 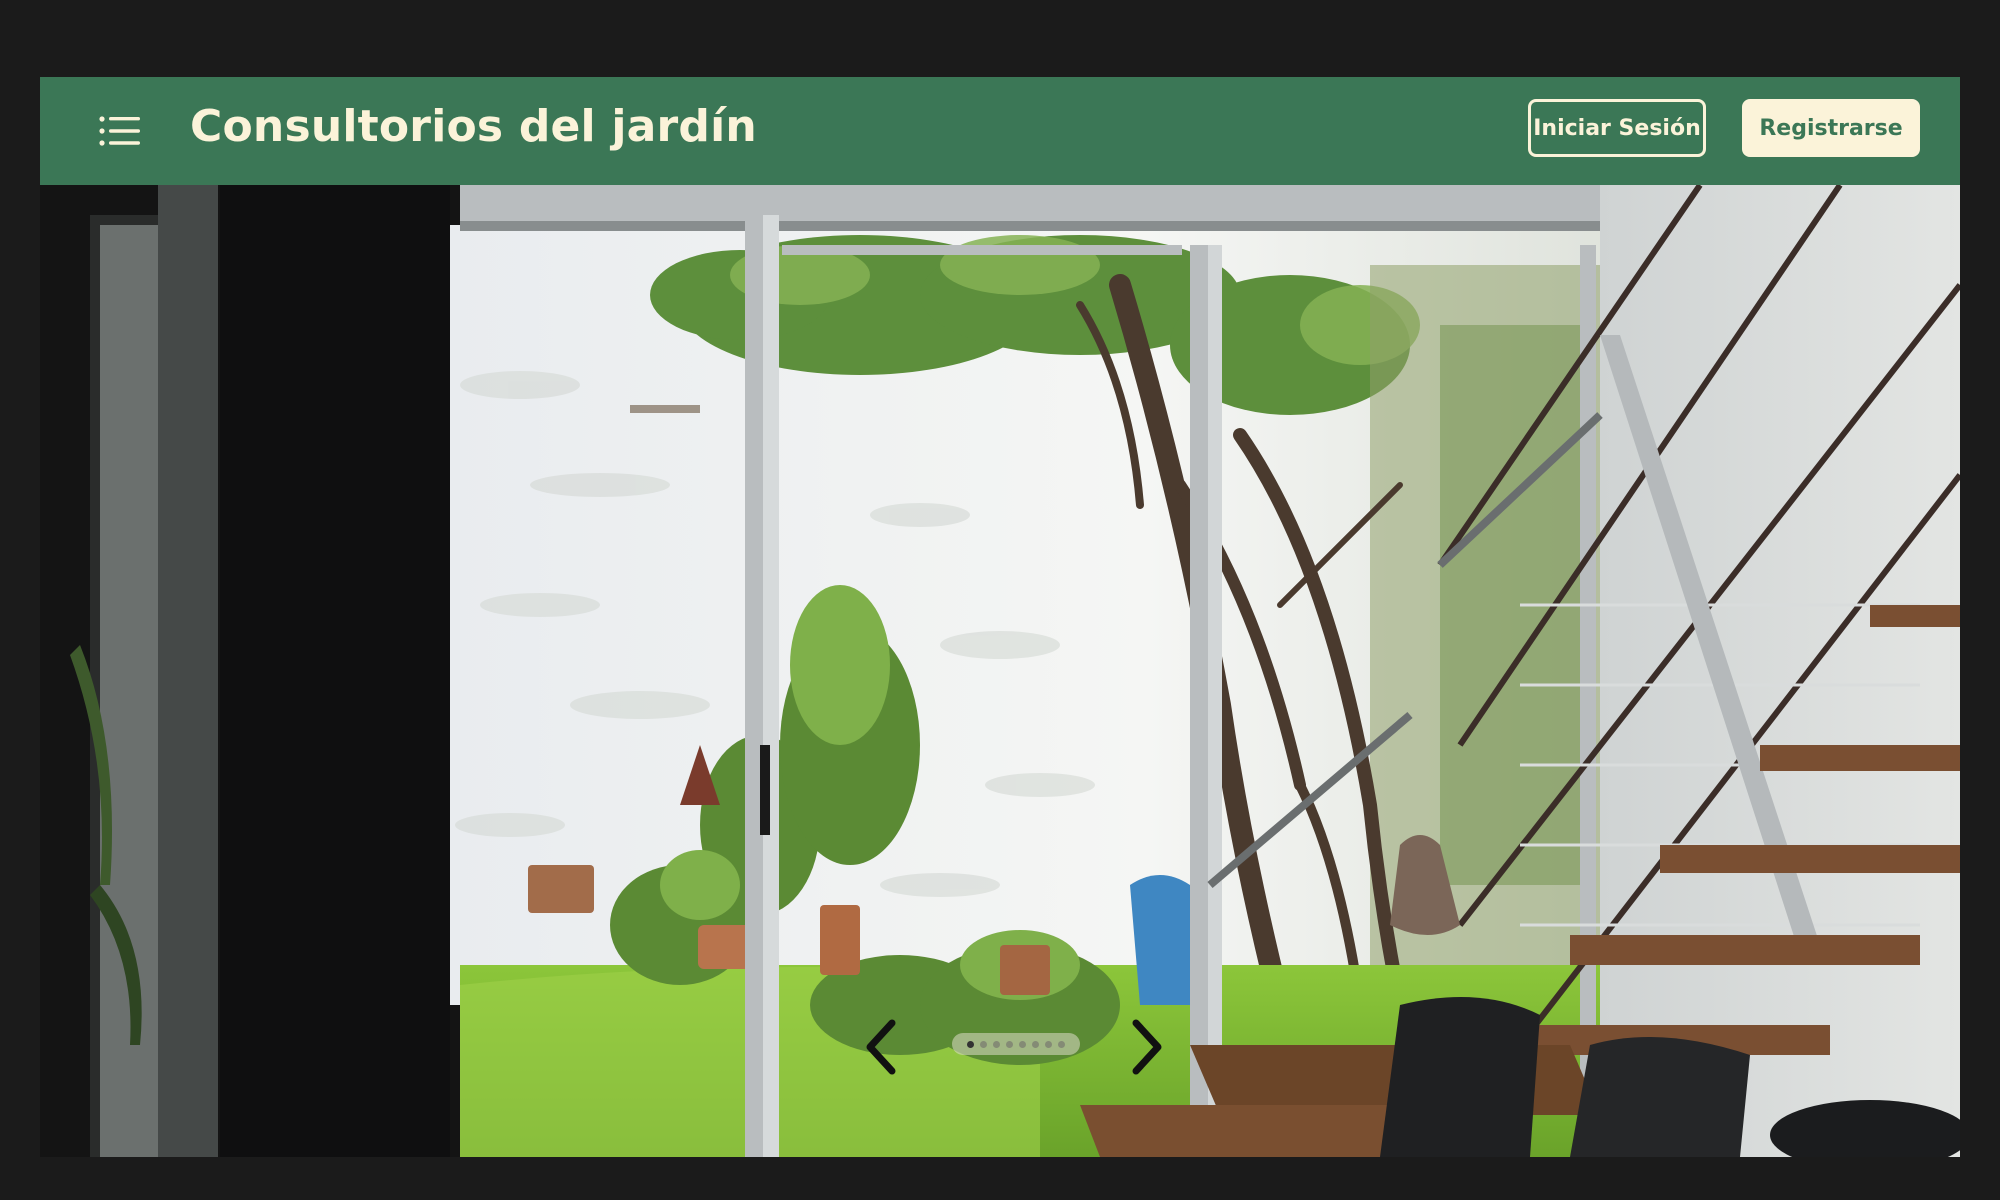 I want to click on register-button: Registrarse, so click(x=1831, y=128).